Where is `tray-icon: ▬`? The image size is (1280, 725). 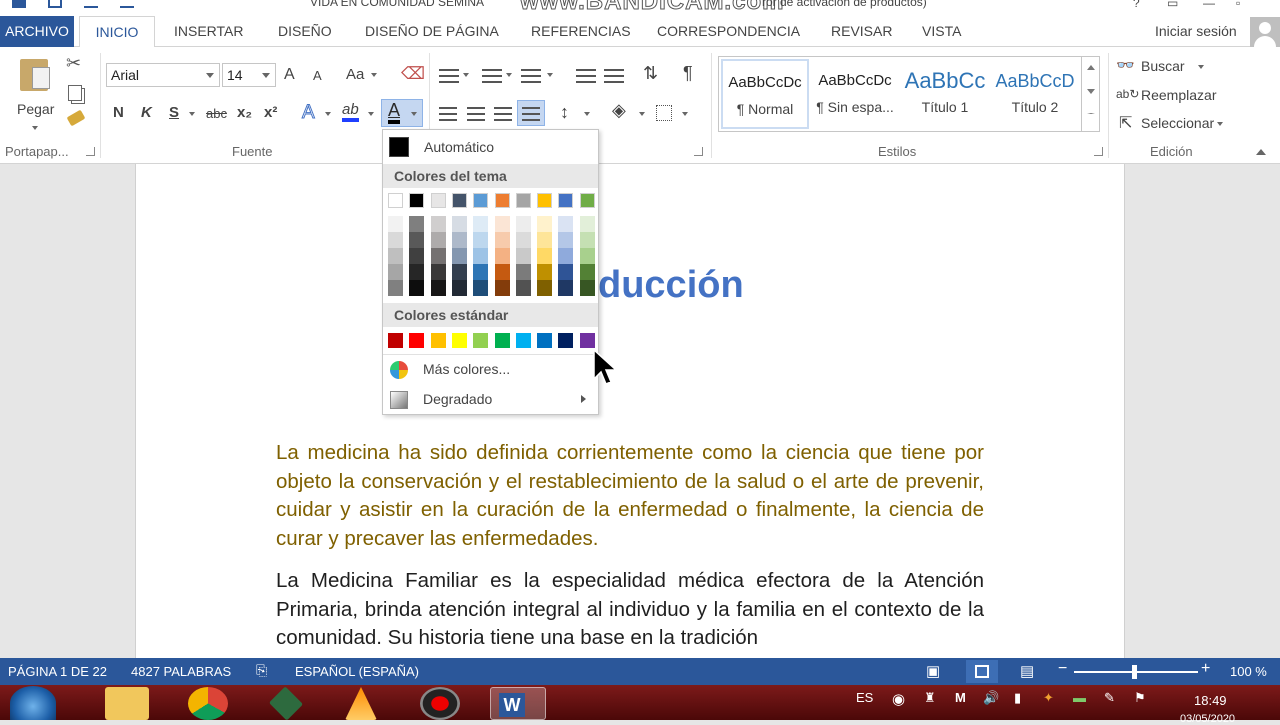
tray-icon: ▬ is located at coordinates (1079, 697).